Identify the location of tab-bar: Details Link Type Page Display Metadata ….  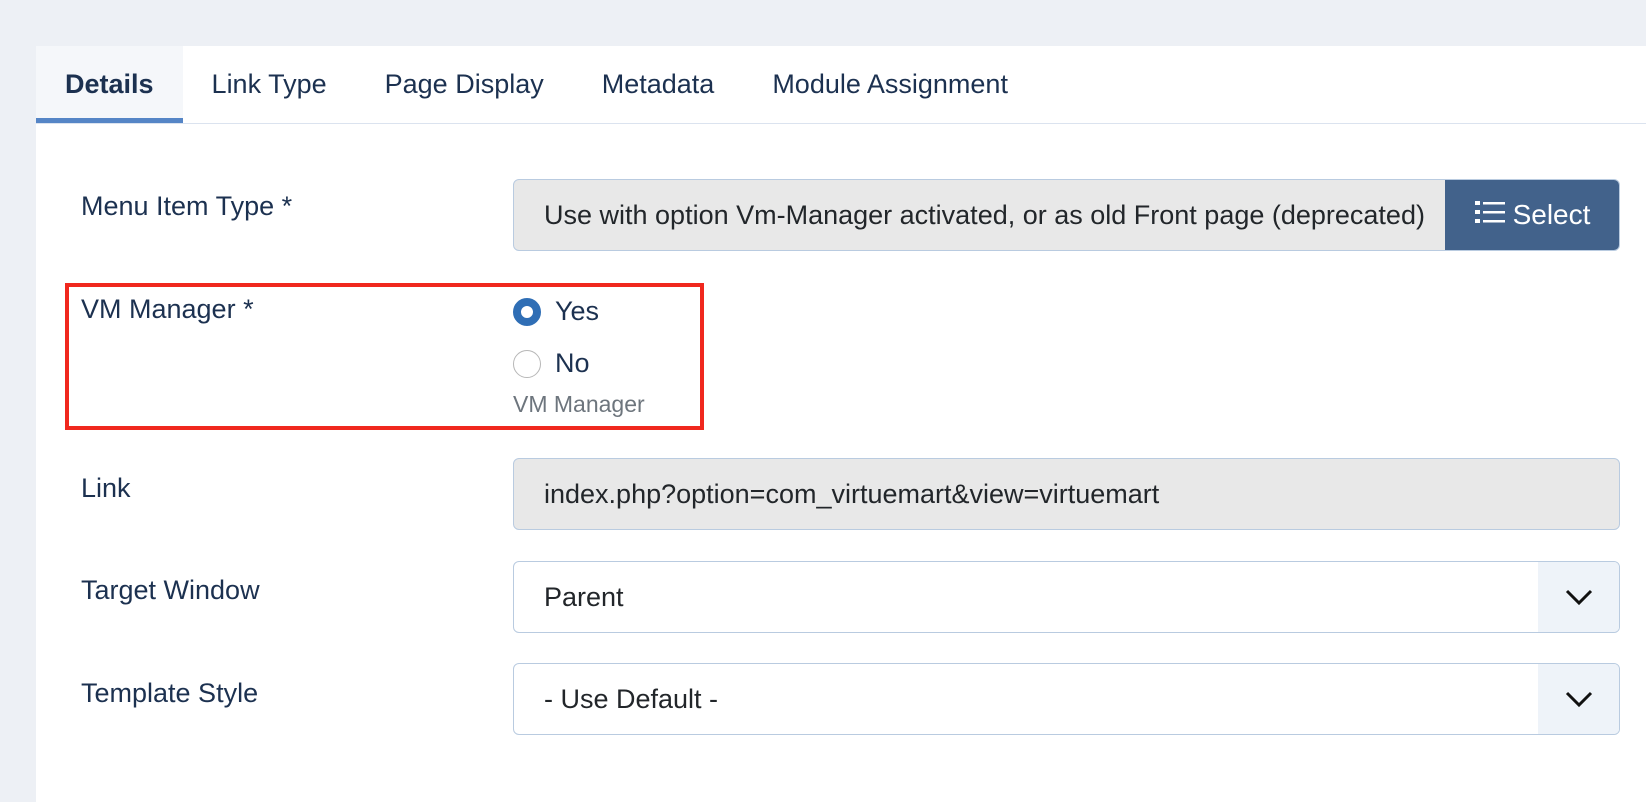
(841, 85).